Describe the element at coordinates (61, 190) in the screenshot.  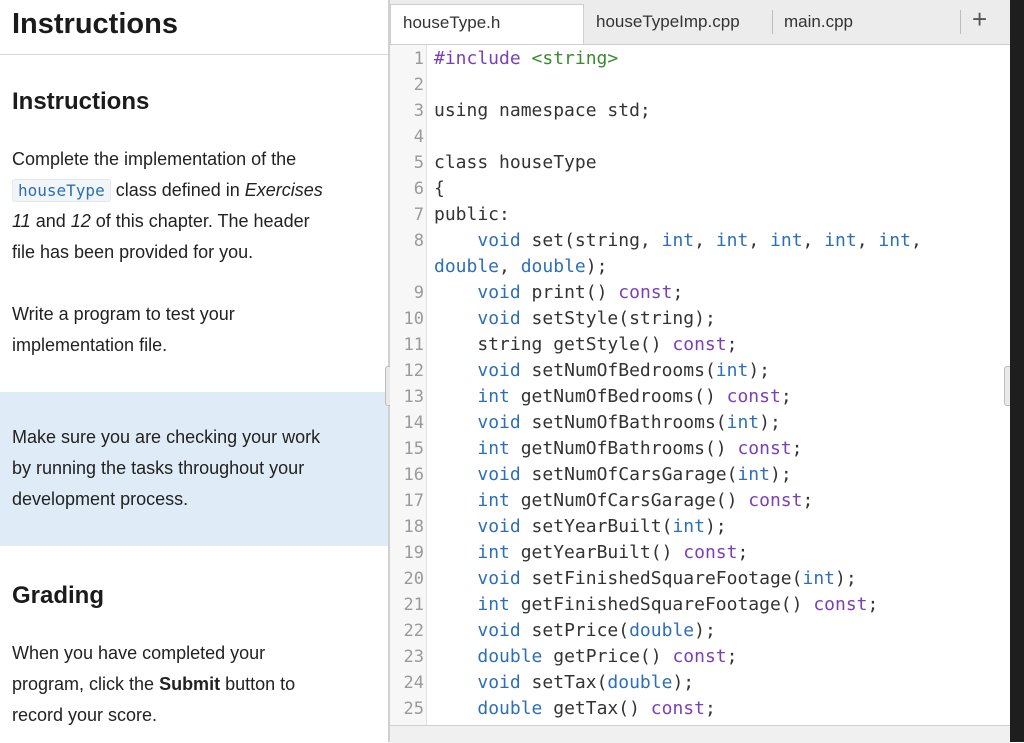
I see `class-name-chip: houseType` at that location.